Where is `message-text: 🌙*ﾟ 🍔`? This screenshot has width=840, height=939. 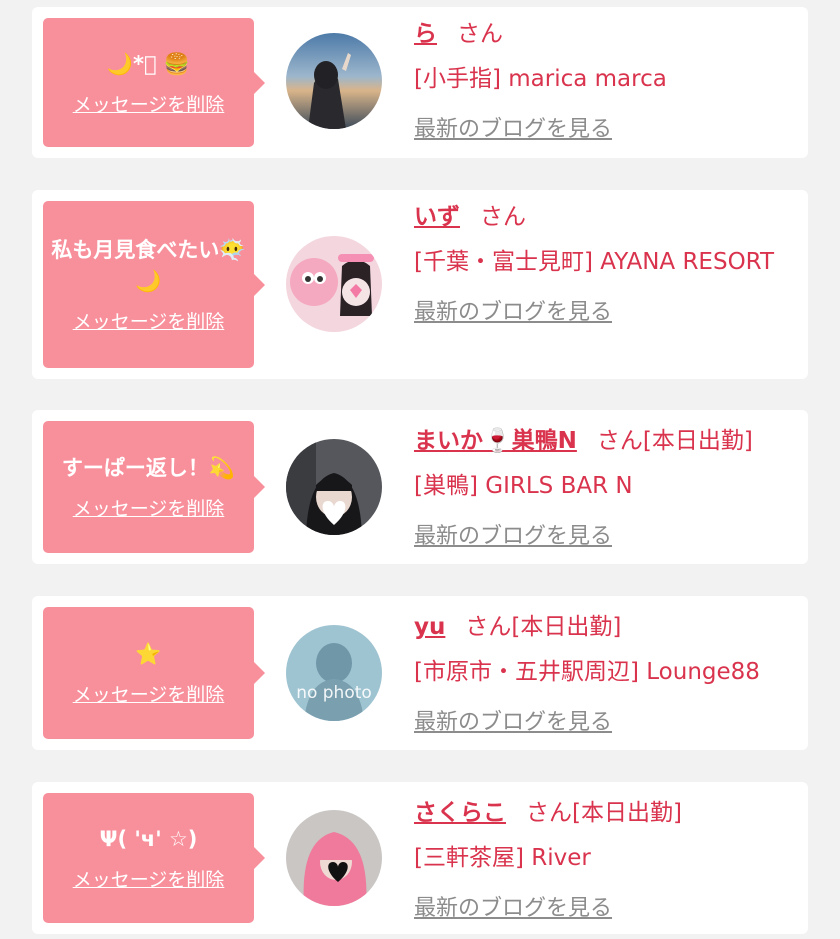
message-text: 🌙*ﾟ 🍔 is located at coordinates (148, 63).